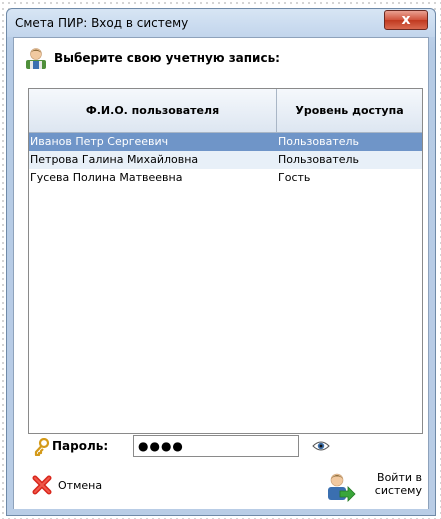 This screenshot has height=519, width=441. Describe the element at coordinates (398, 484) in the screenshot. I see `login-label: Войти в систему` at that location.